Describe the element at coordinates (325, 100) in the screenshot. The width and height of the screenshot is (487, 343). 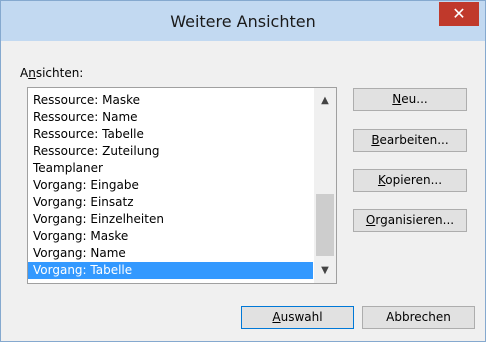
I see `scroll-up-icon: ▲` at that location.